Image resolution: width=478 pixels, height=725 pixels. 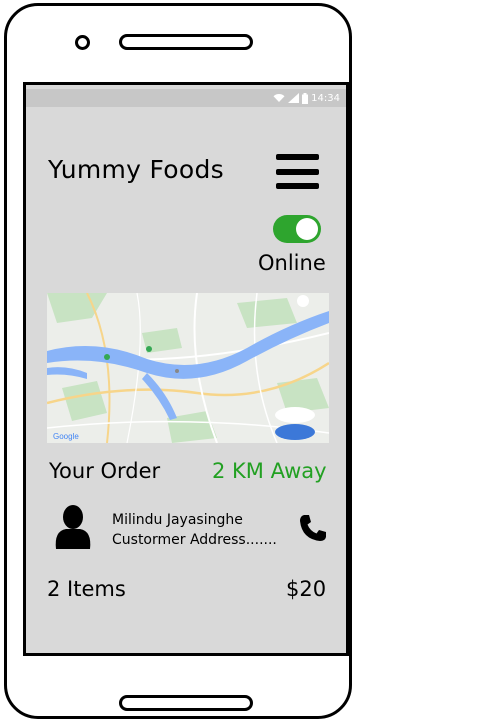 I want to click on customer-avatar-icon, so click(x=73, y=527).